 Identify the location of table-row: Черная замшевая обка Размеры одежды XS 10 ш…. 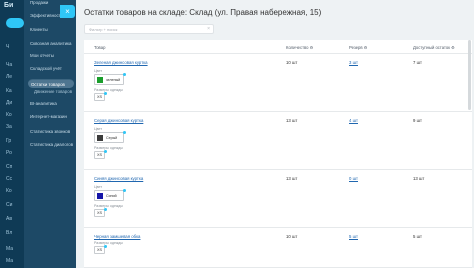
(278, 248).